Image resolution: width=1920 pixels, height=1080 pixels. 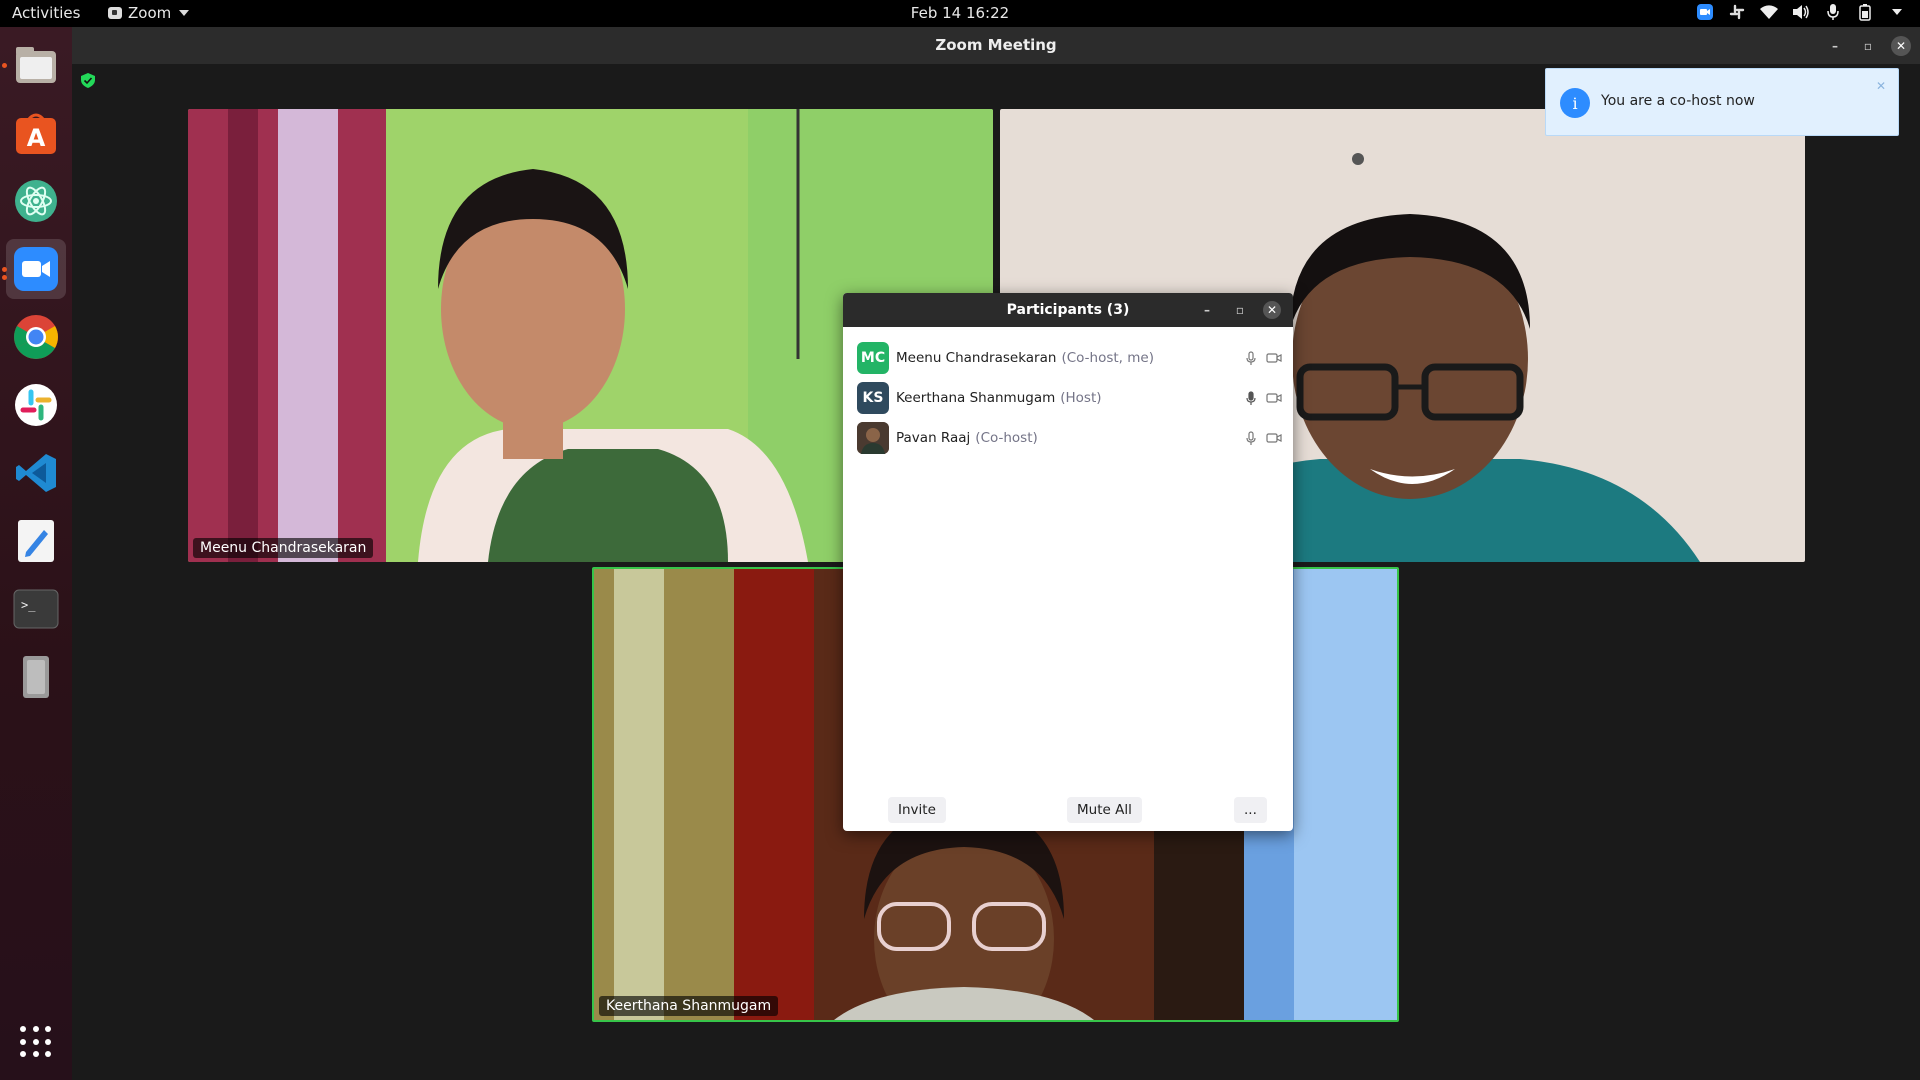 What do you see at coordinates (36, 1042) in the screenshot?
I see `apps-grid-icon` at bounding box center [36, 1042].